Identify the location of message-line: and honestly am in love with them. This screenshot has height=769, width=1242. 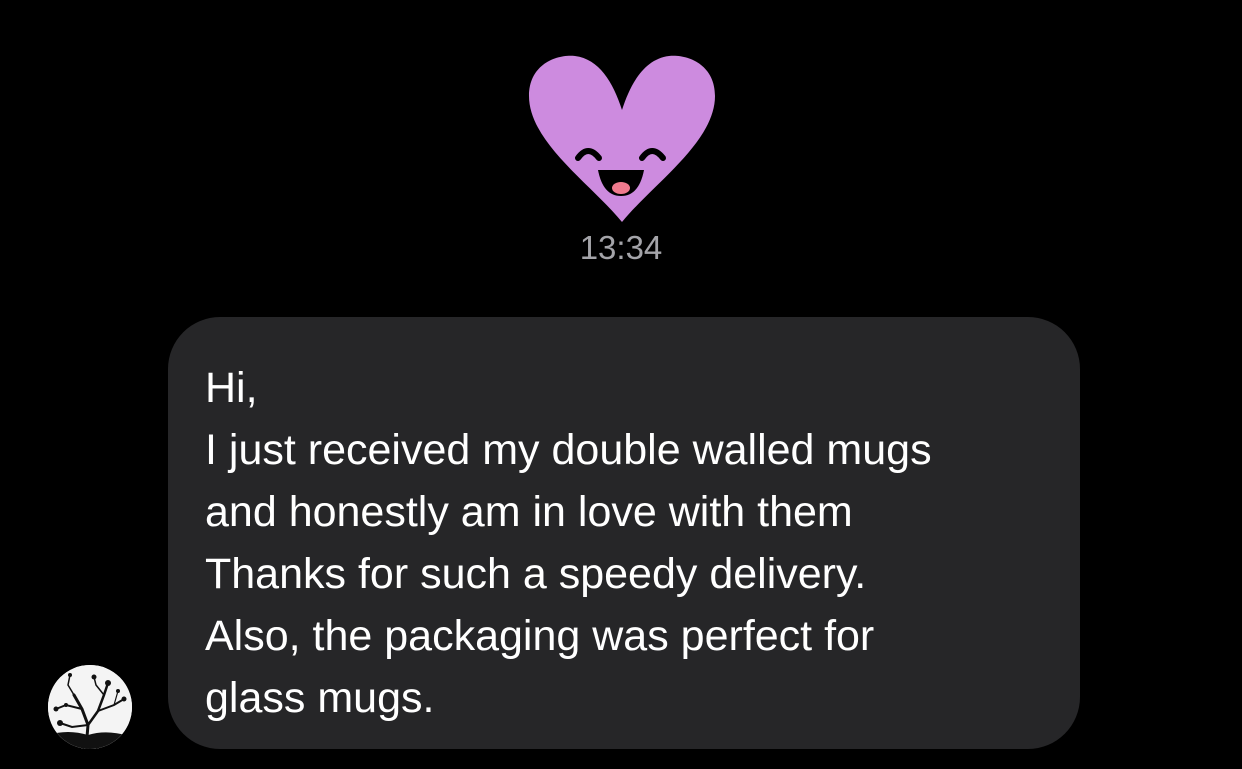
(529, 512).